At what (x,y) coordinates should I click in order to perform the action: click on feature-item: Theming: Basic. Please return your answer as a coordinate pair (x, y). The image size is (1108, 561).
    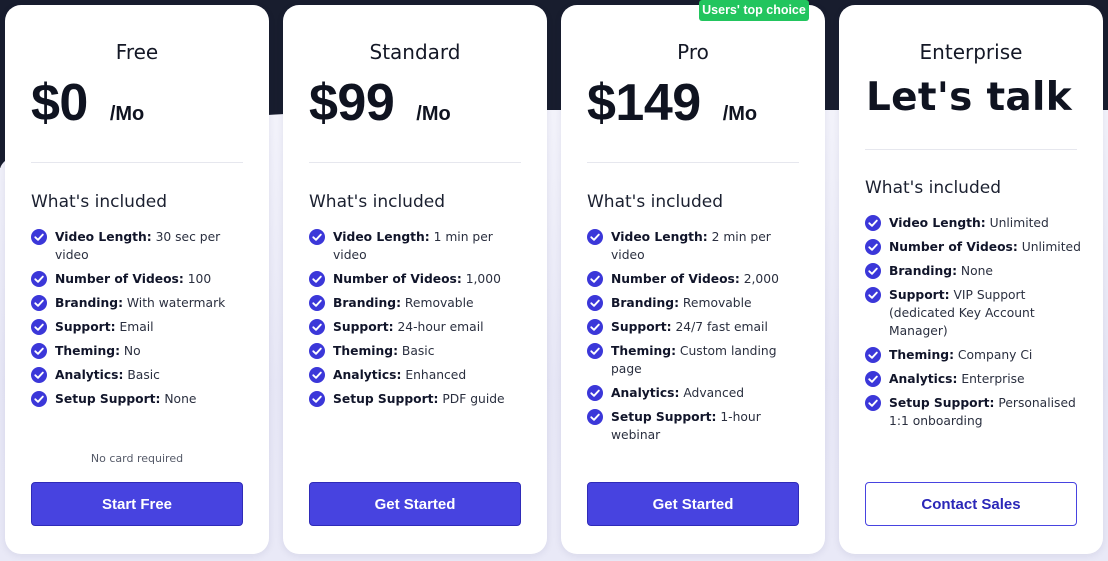
    Looking at the image, I should click on (418, 351).